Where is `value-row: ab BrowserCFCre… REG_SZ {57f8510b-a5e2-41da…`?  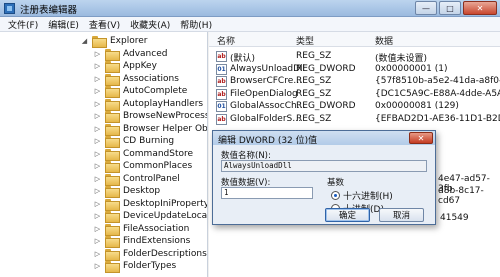
value-row: ab BrowserCFCre… REG_SZ {57f8510b-a5e2-41da… is located at coordinates (354, 81).